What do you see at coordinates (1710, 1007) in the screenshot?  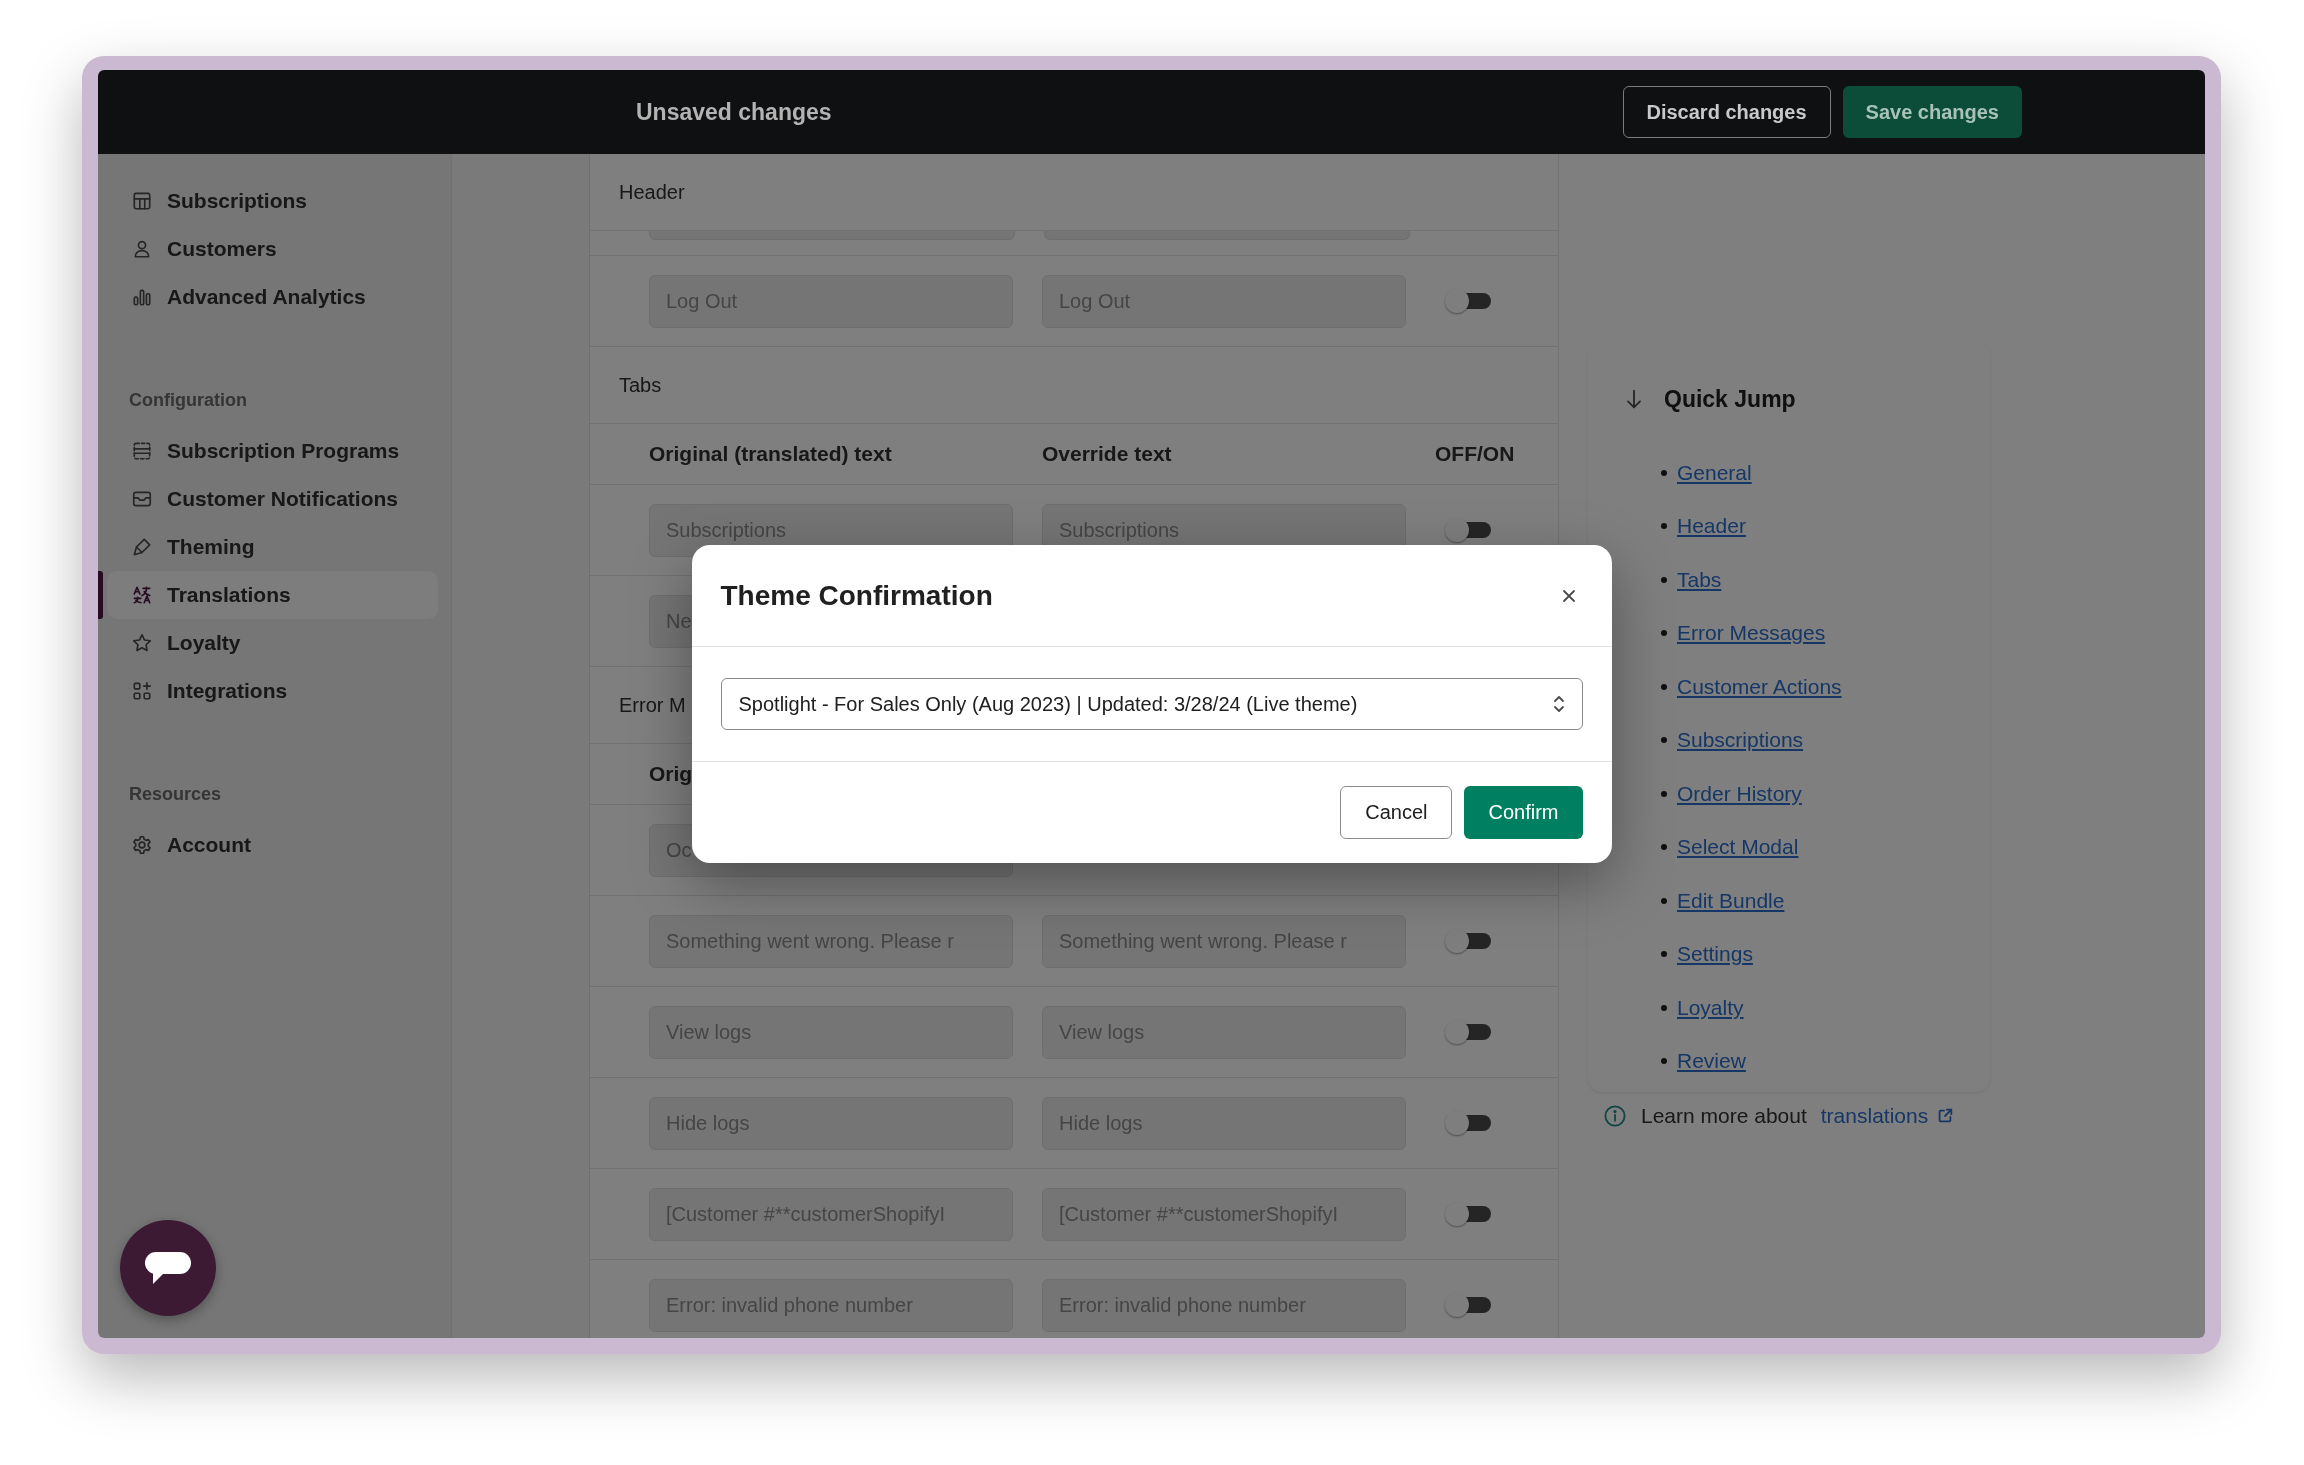 I see `jump-link: Loyalty` at bounding box center [1710, 1007].